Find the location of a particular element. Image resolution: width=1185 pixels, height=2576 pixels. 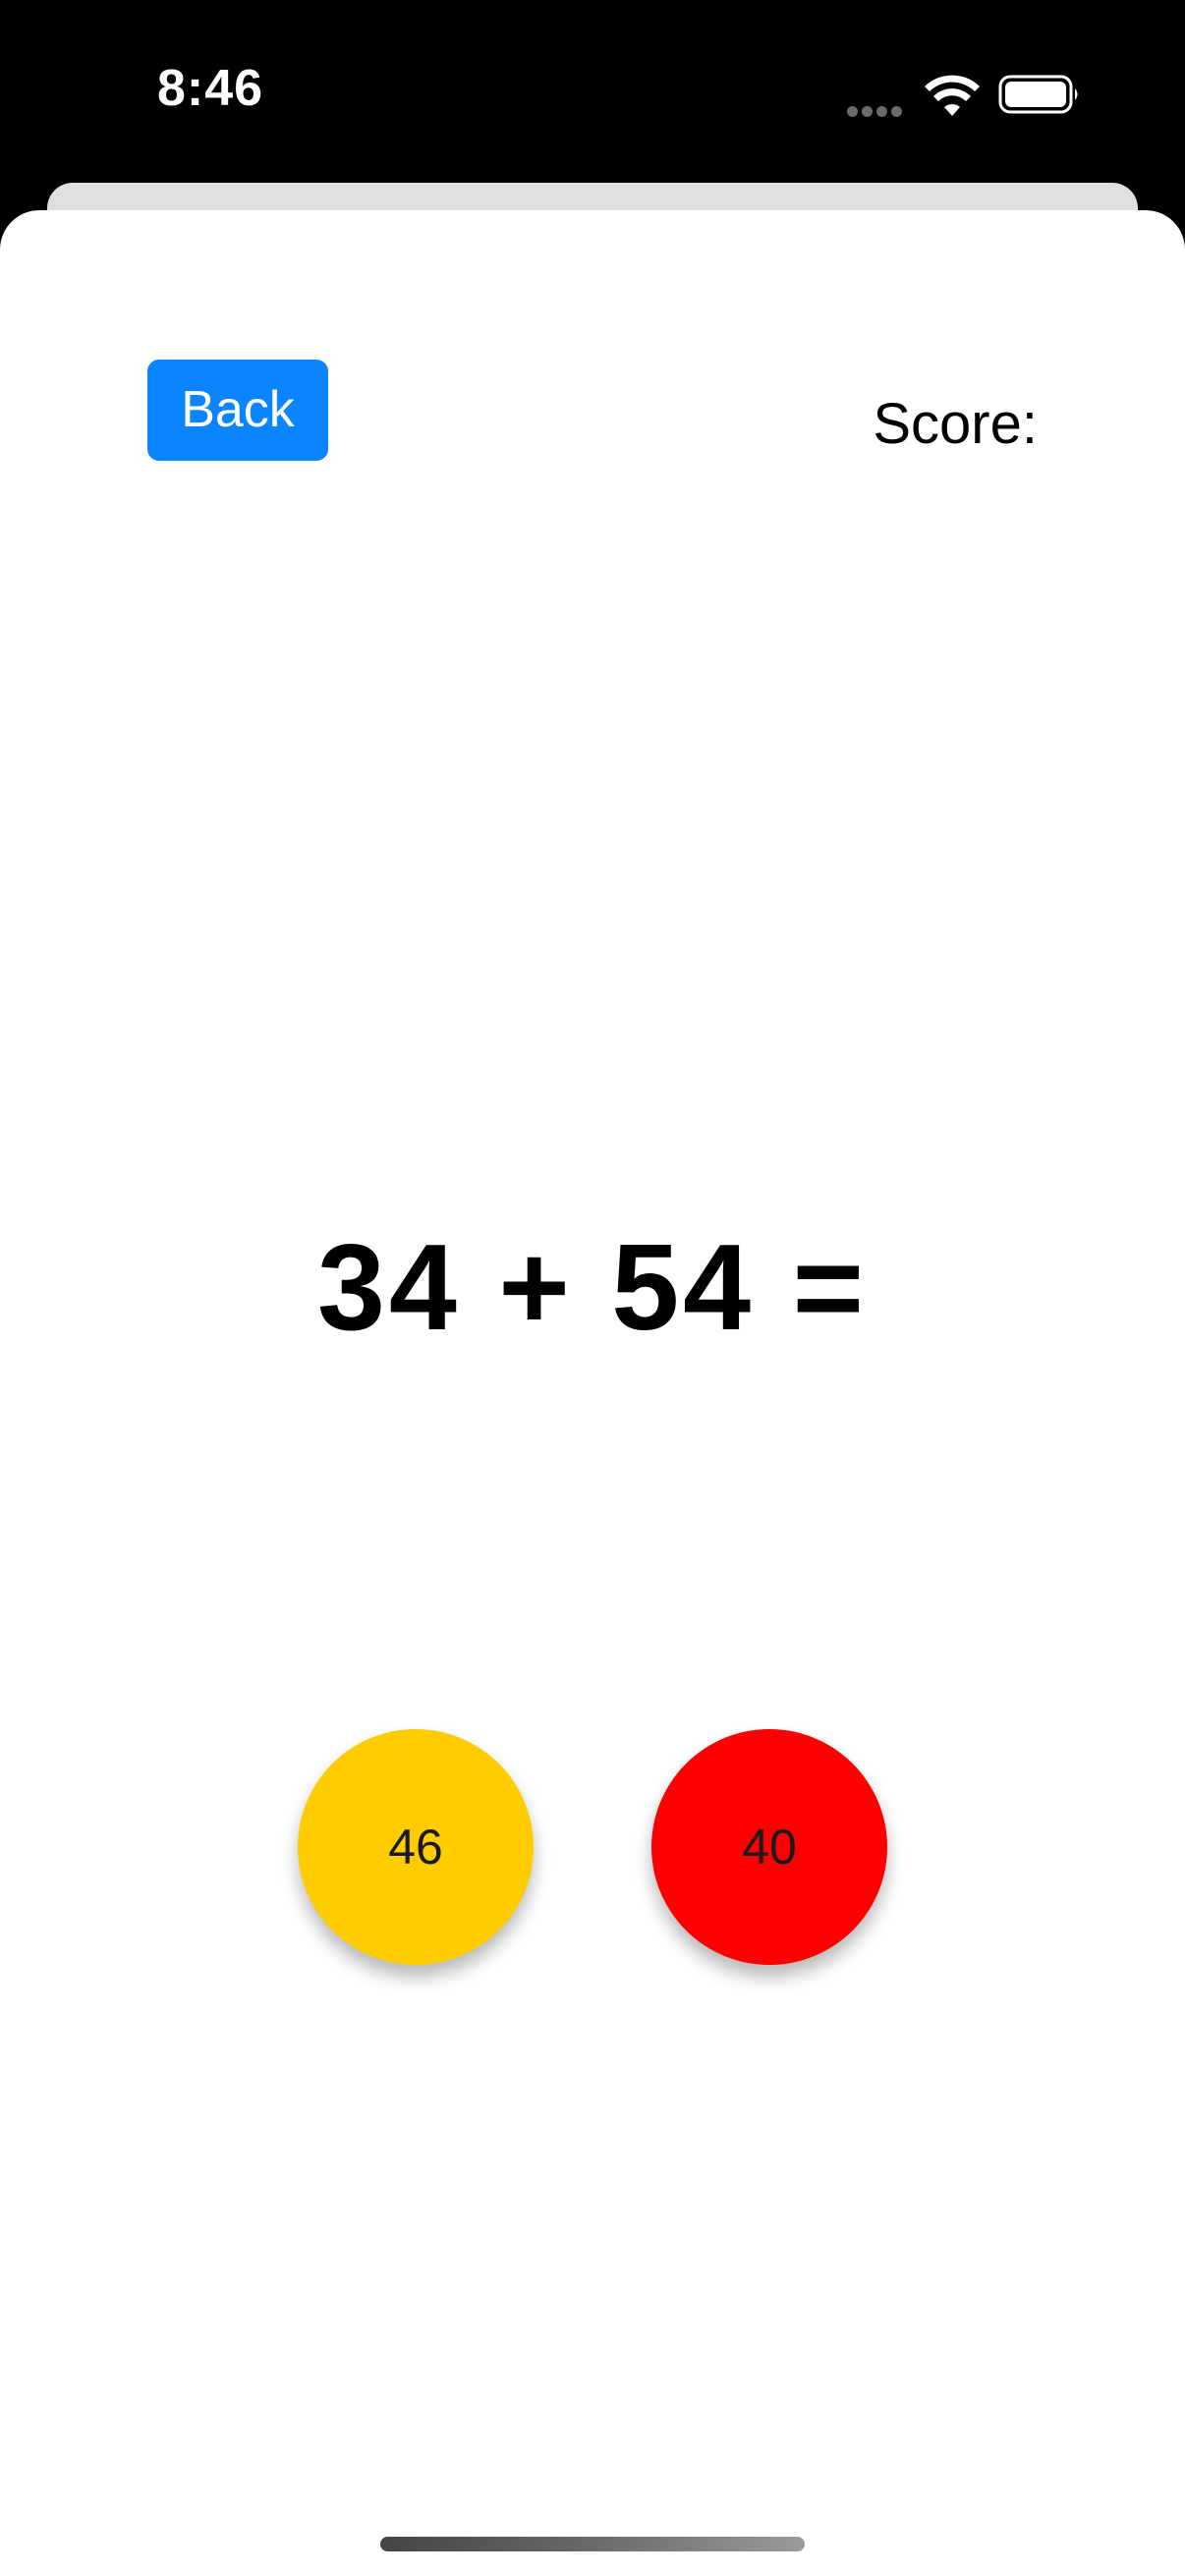

home-indicator is located at coordinates (592, 2544).